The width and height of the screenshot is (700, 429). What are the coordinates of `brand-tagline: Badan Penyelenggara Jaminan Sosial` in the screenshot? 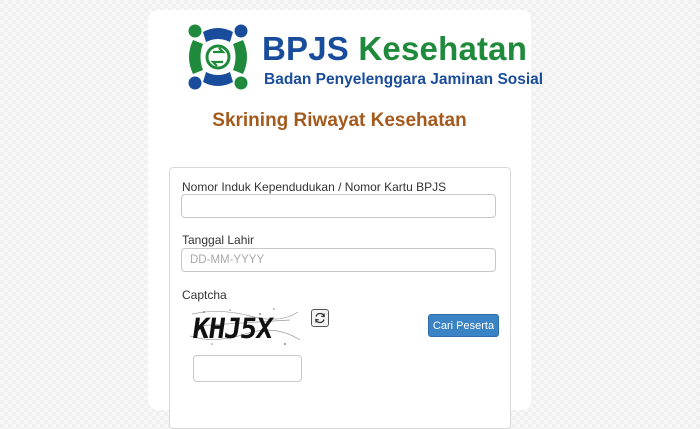 It's located at (404, 79).